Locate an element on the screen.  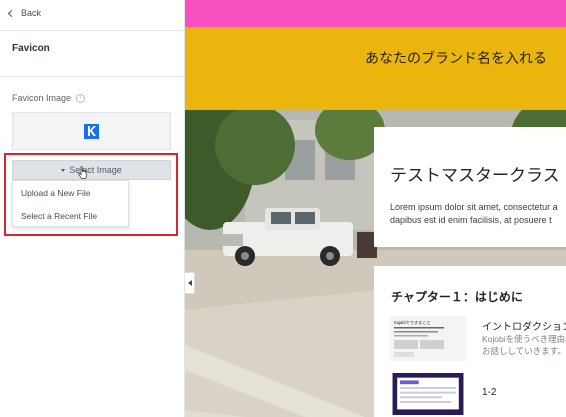
field-label-text: Favicon Image is located at coordinates (42, 98).